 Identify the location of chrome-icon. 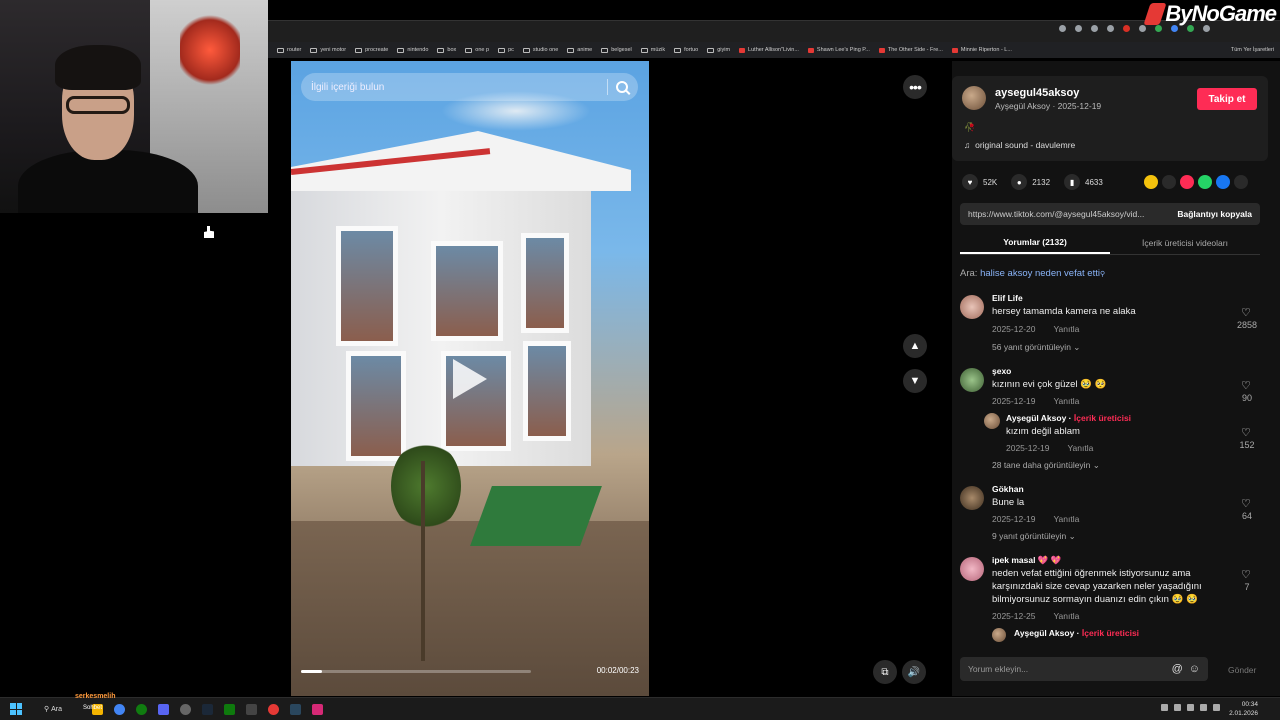
(119, 709).